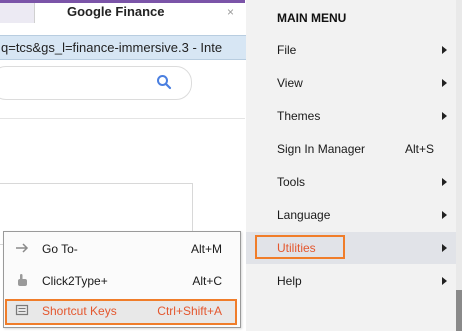  Describe the element at coordinates (291, 182) in the screenshot. I see `menu-item-label: Tools` at that location.